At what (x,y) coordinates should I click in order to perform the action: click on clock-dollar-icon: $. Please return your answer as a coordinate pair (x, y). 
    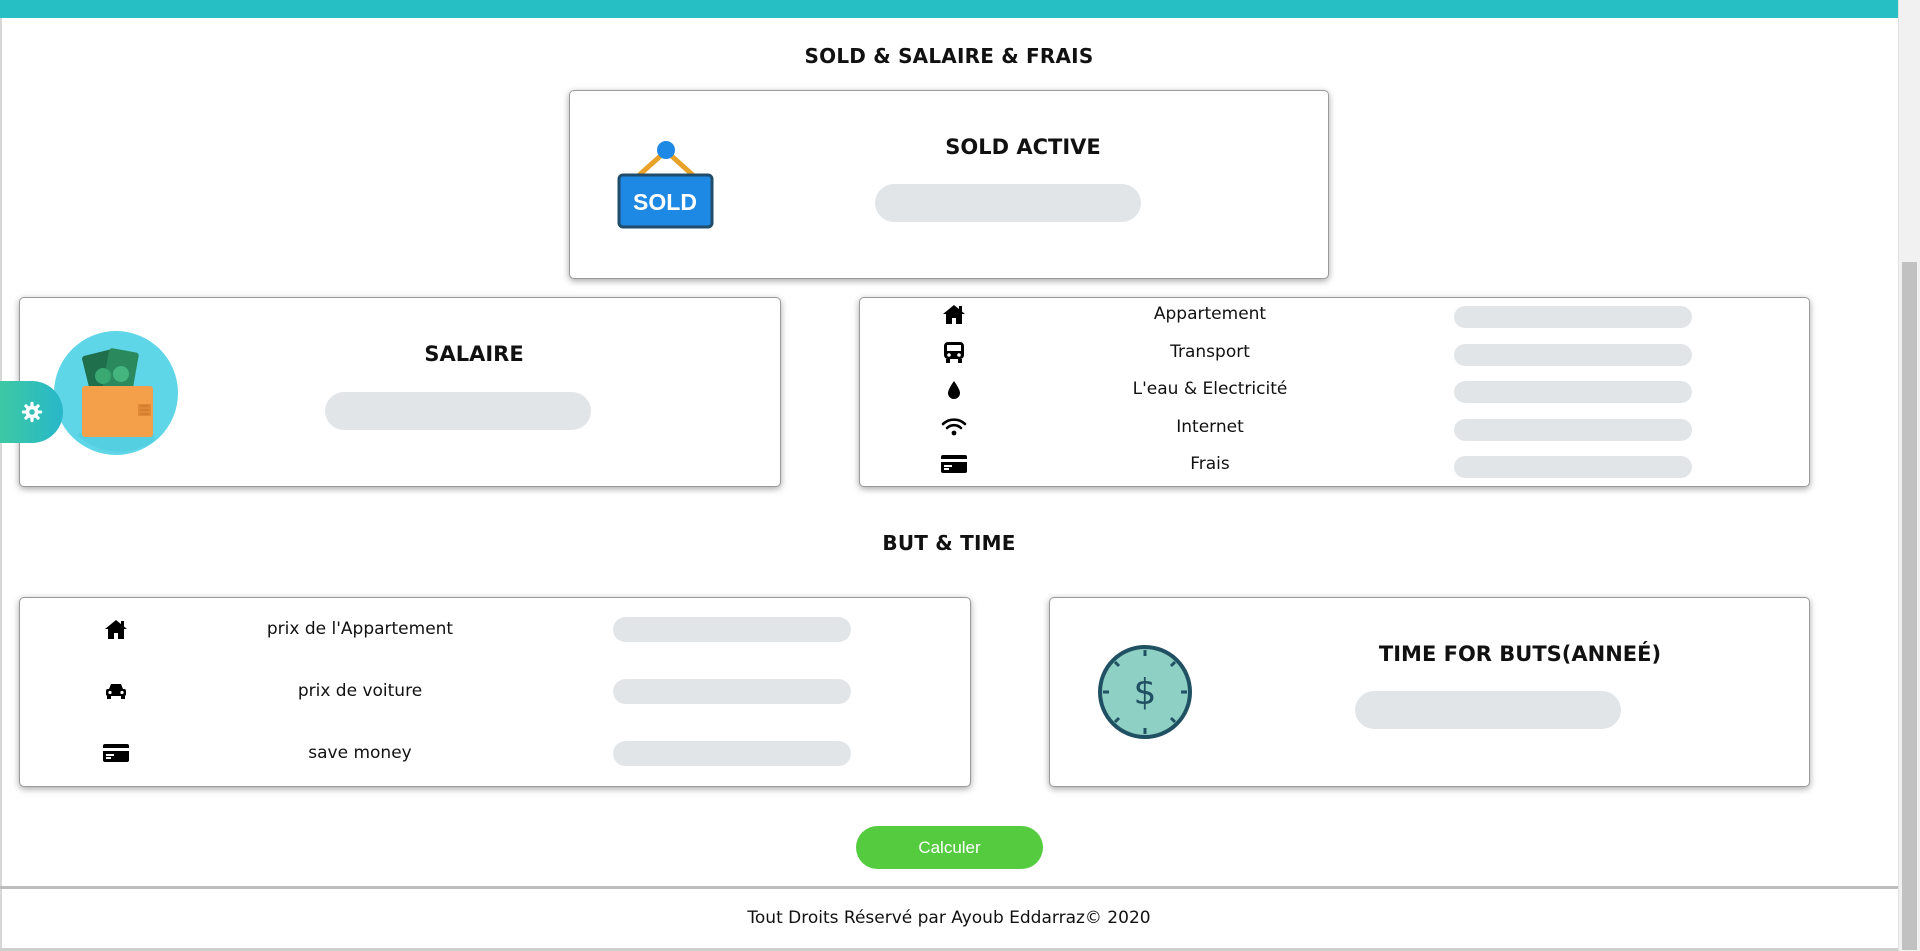
    Looking at the image, I should click on (1145, 692).